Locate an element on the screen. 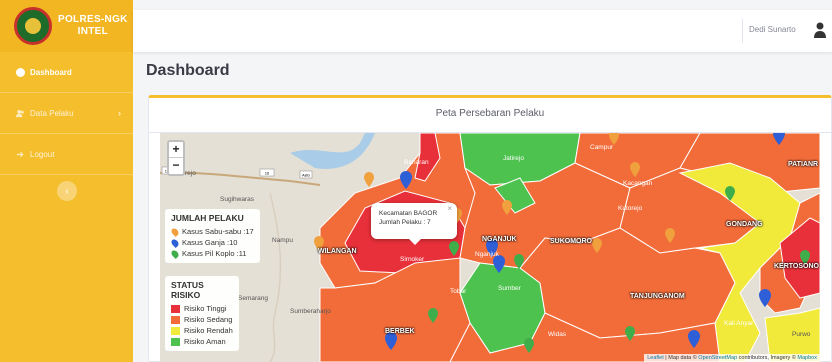  town-label: Semarang is located at coordinates (253, 298).